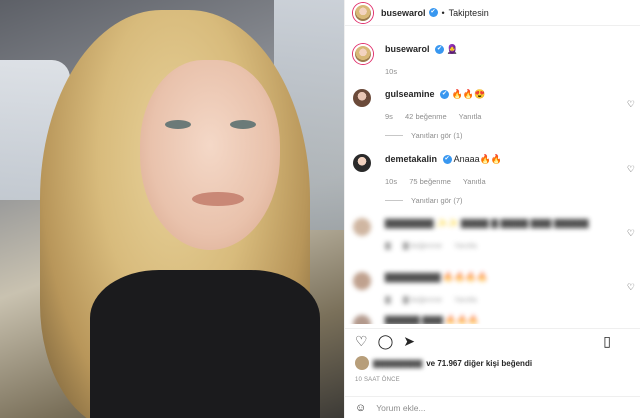  I want to click on comment-username: ▇▇▇▇▇▇▇▇, so click(412, 277).